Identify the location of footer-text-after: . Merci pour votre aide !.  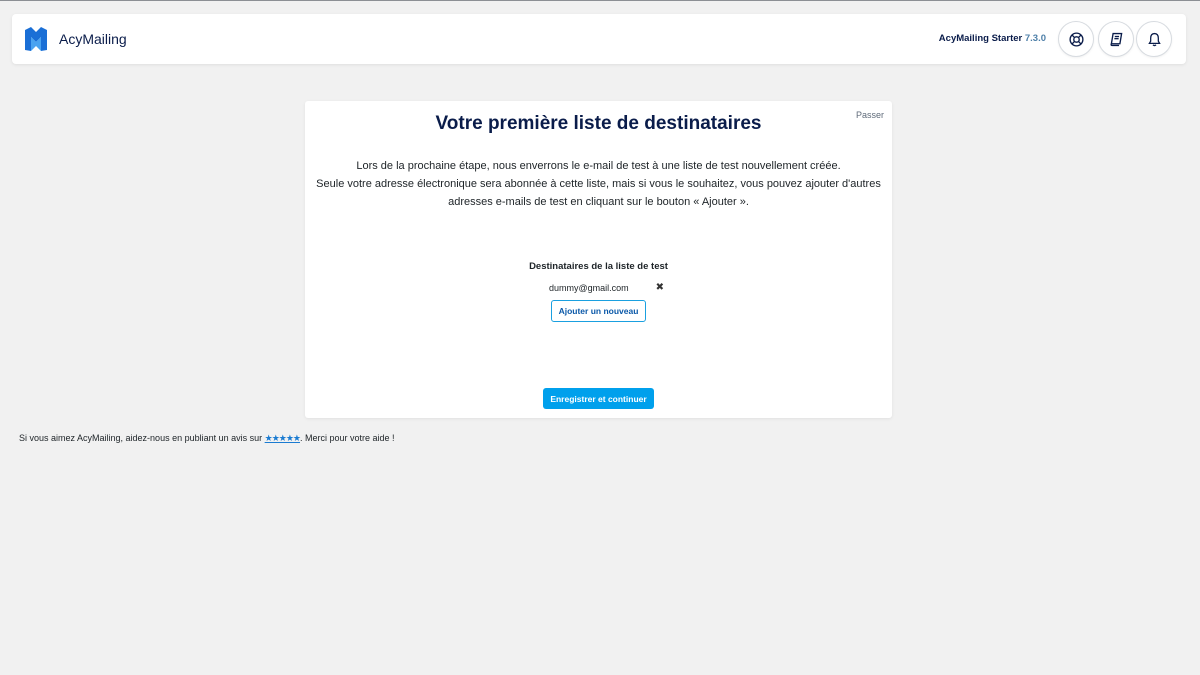
(347, 438).